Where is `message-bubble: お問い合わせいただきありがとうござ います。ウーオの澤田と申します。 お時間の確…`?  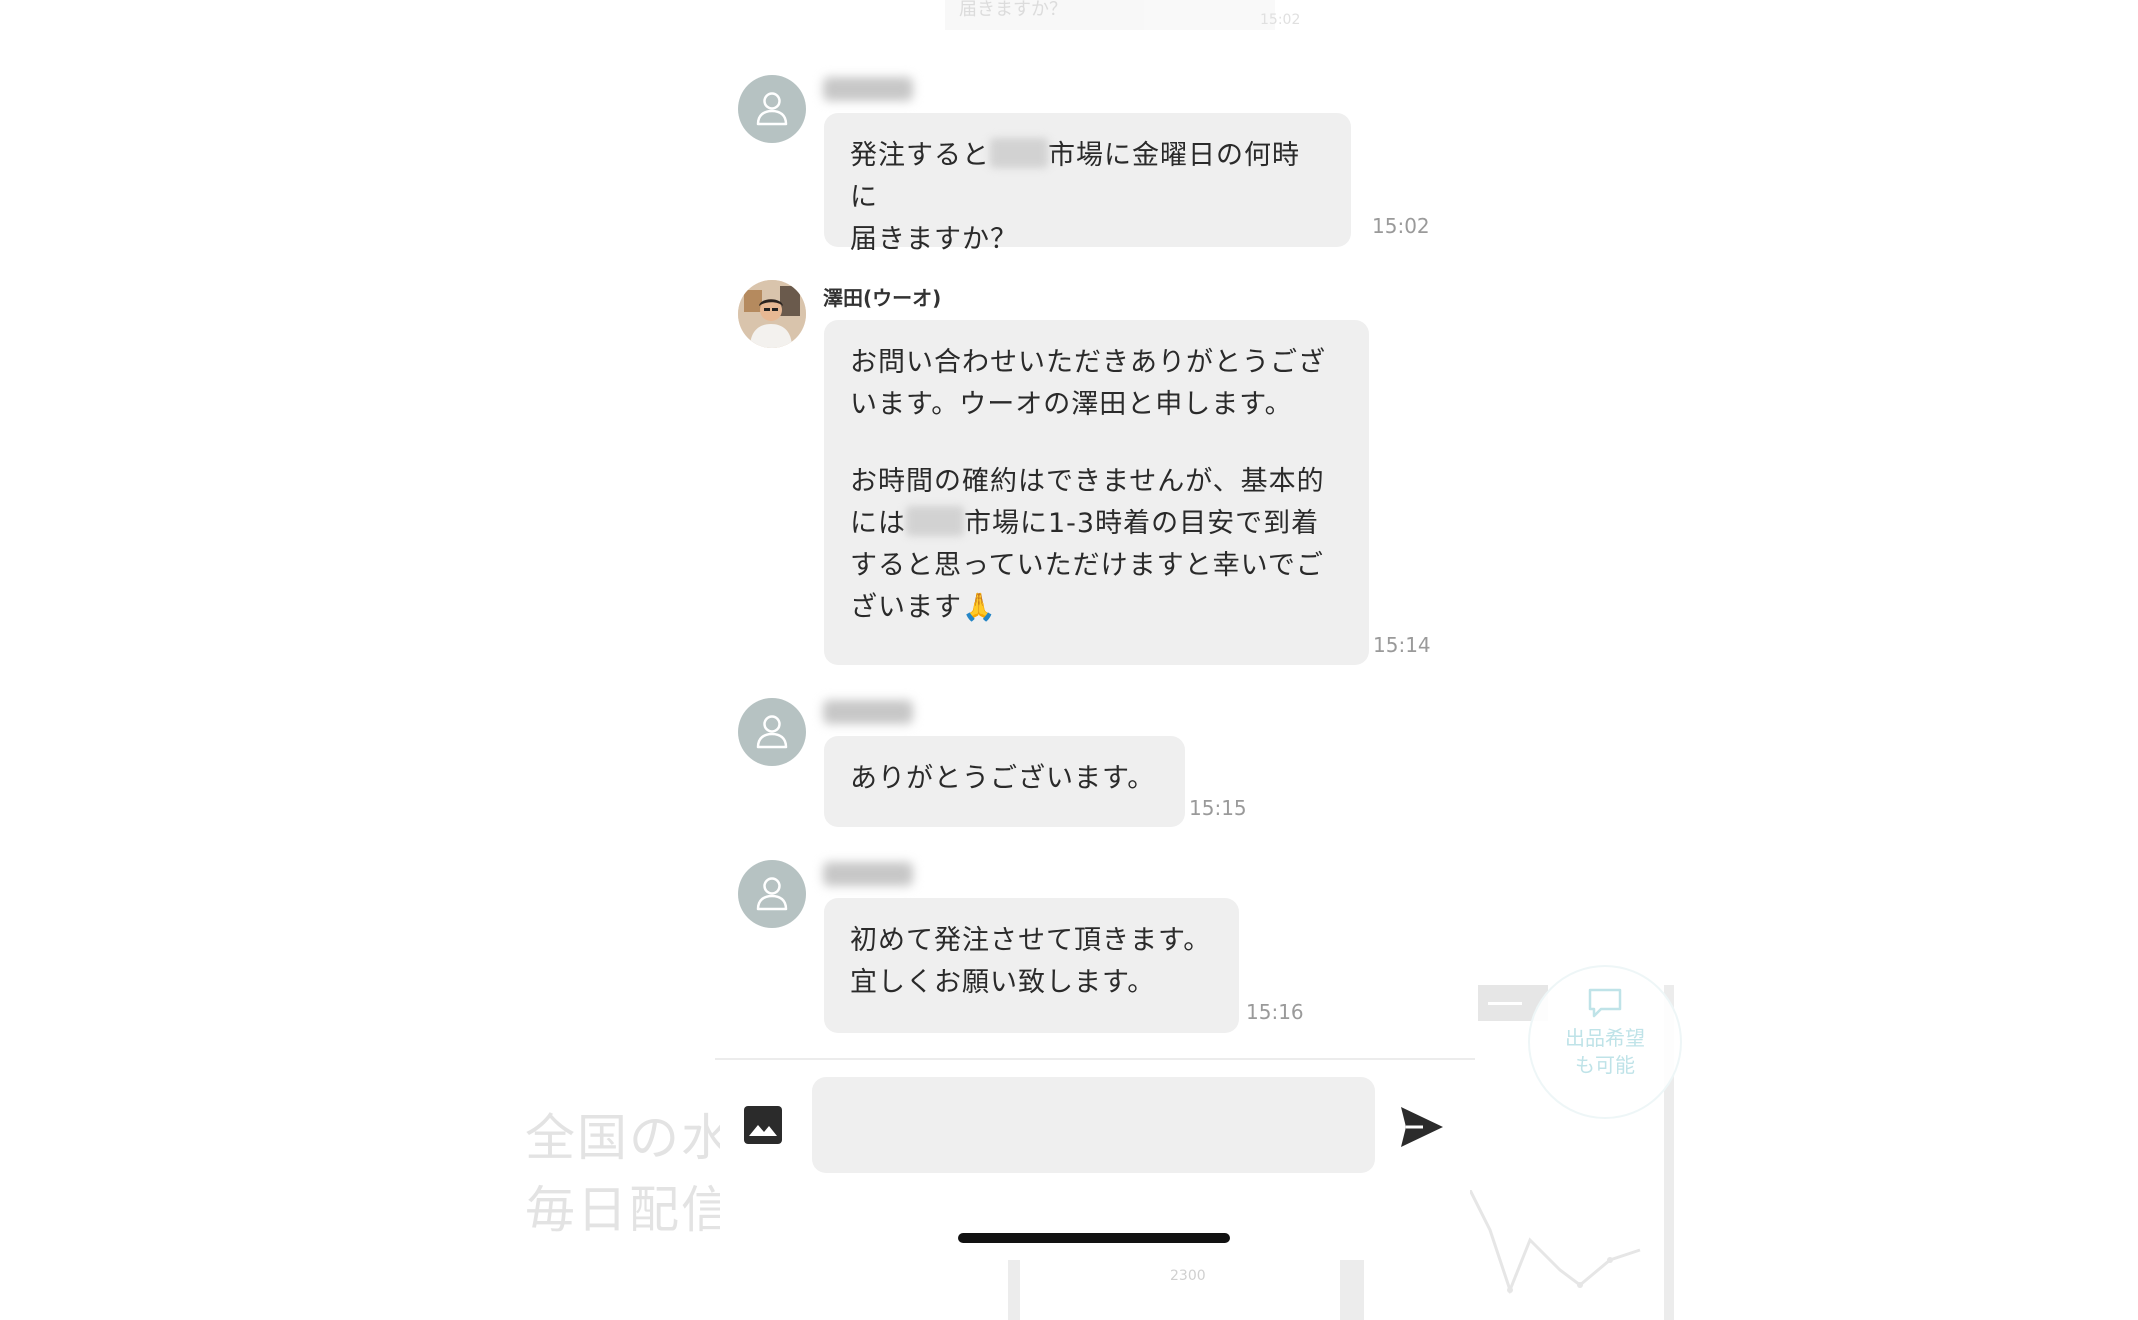 message-bubble: お問い合わせいただきありがとうござ います。ウーオの澤田と申します。 お時間の確… is located at coordinates (1096, 492).